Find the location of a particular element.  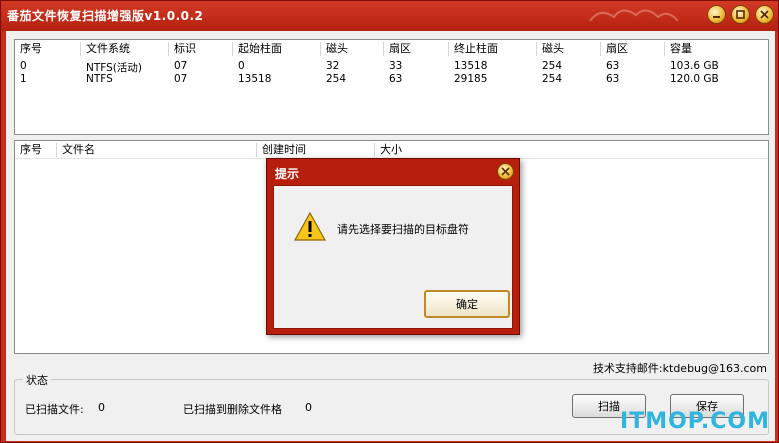

cell-start-sector: 63 is located at coordinates (396, 79).